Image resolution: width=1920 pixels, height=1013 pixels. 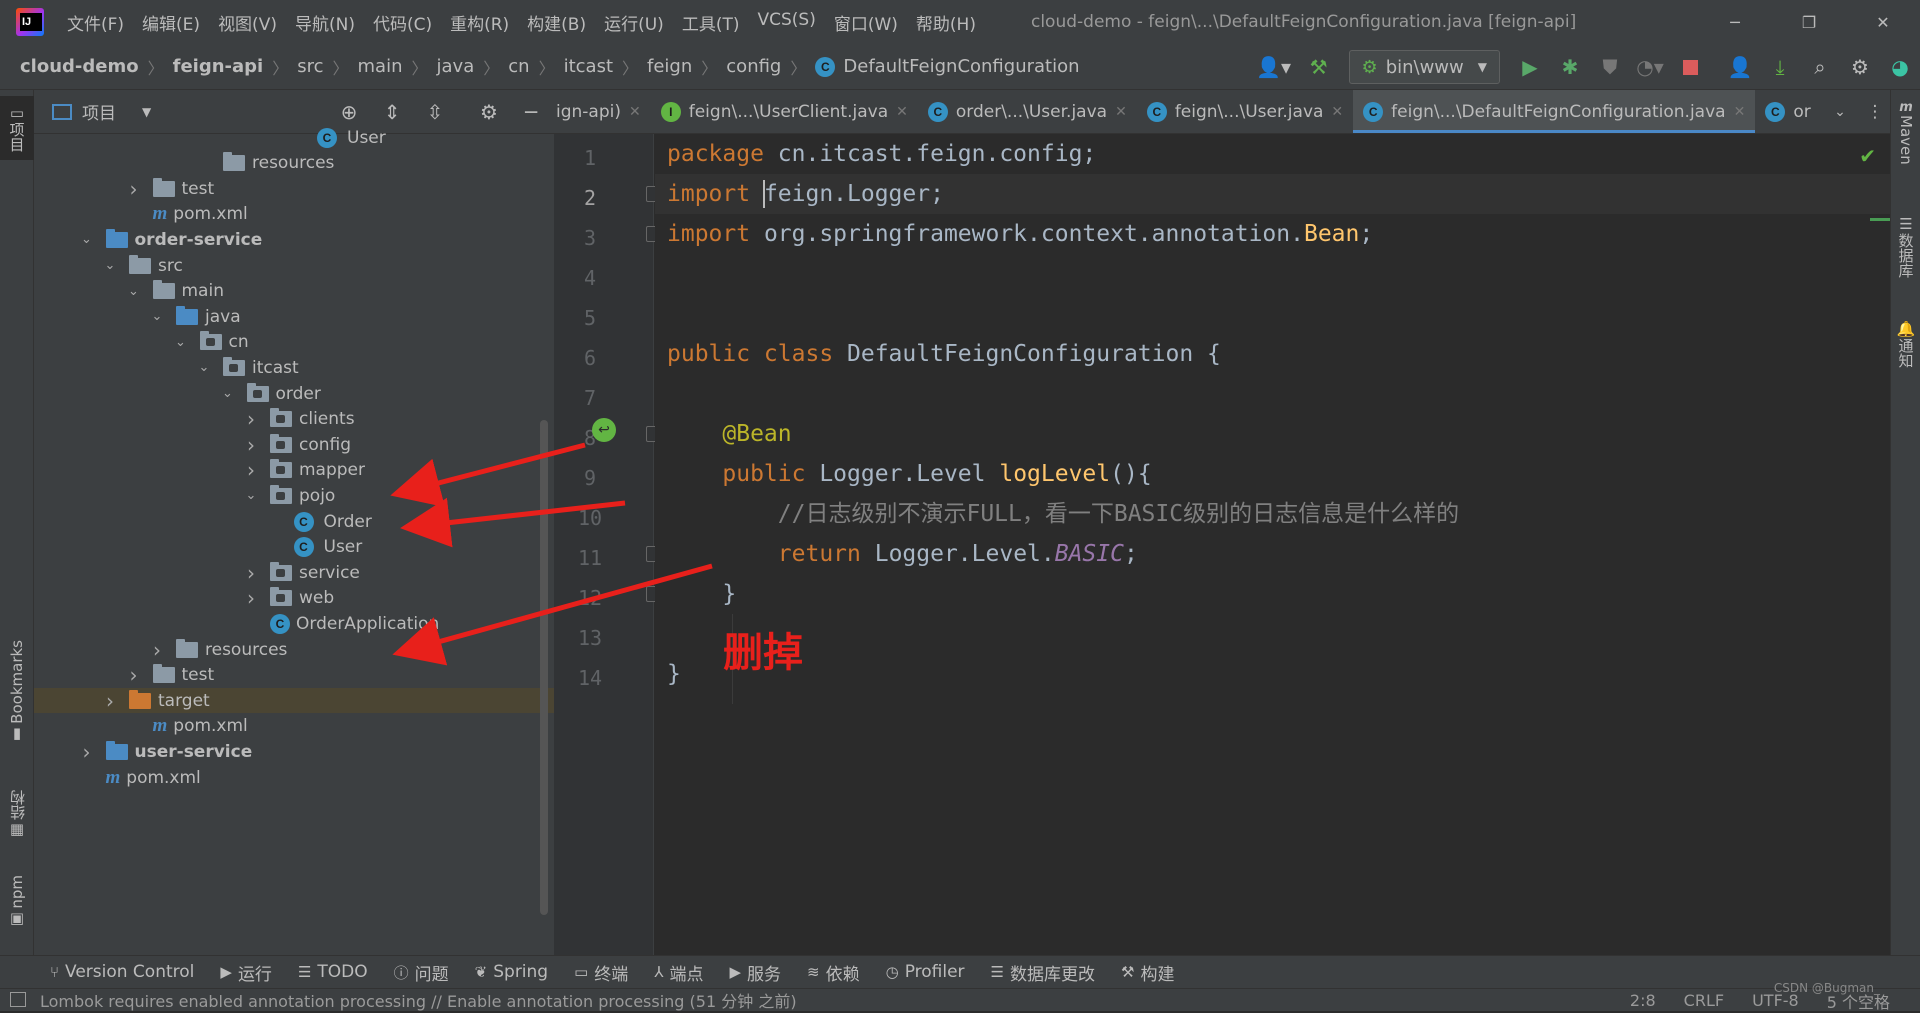 I want to click on inspection-ok-icon: ✔, so click(x=1867, y=156).